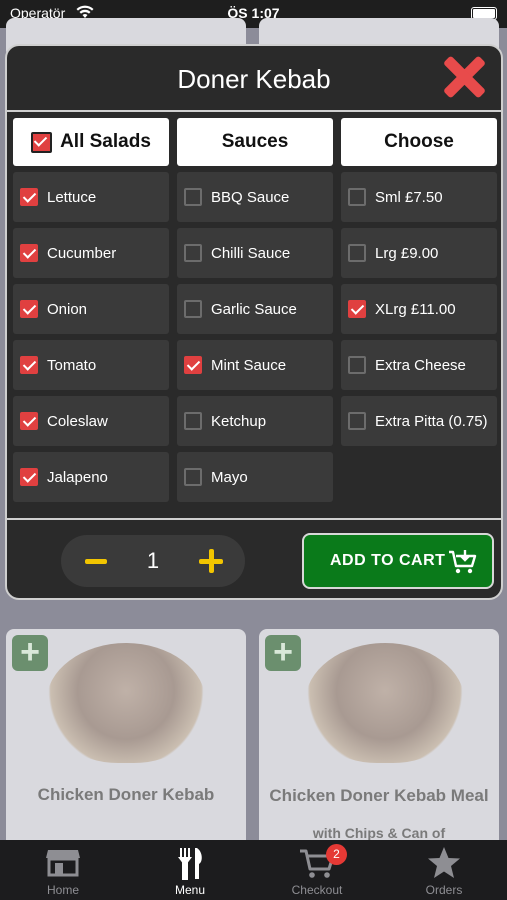 The width and height of the screenshot is (507, 900). I want to click on all-salads-toggle: All Salads, so click(91, 142).